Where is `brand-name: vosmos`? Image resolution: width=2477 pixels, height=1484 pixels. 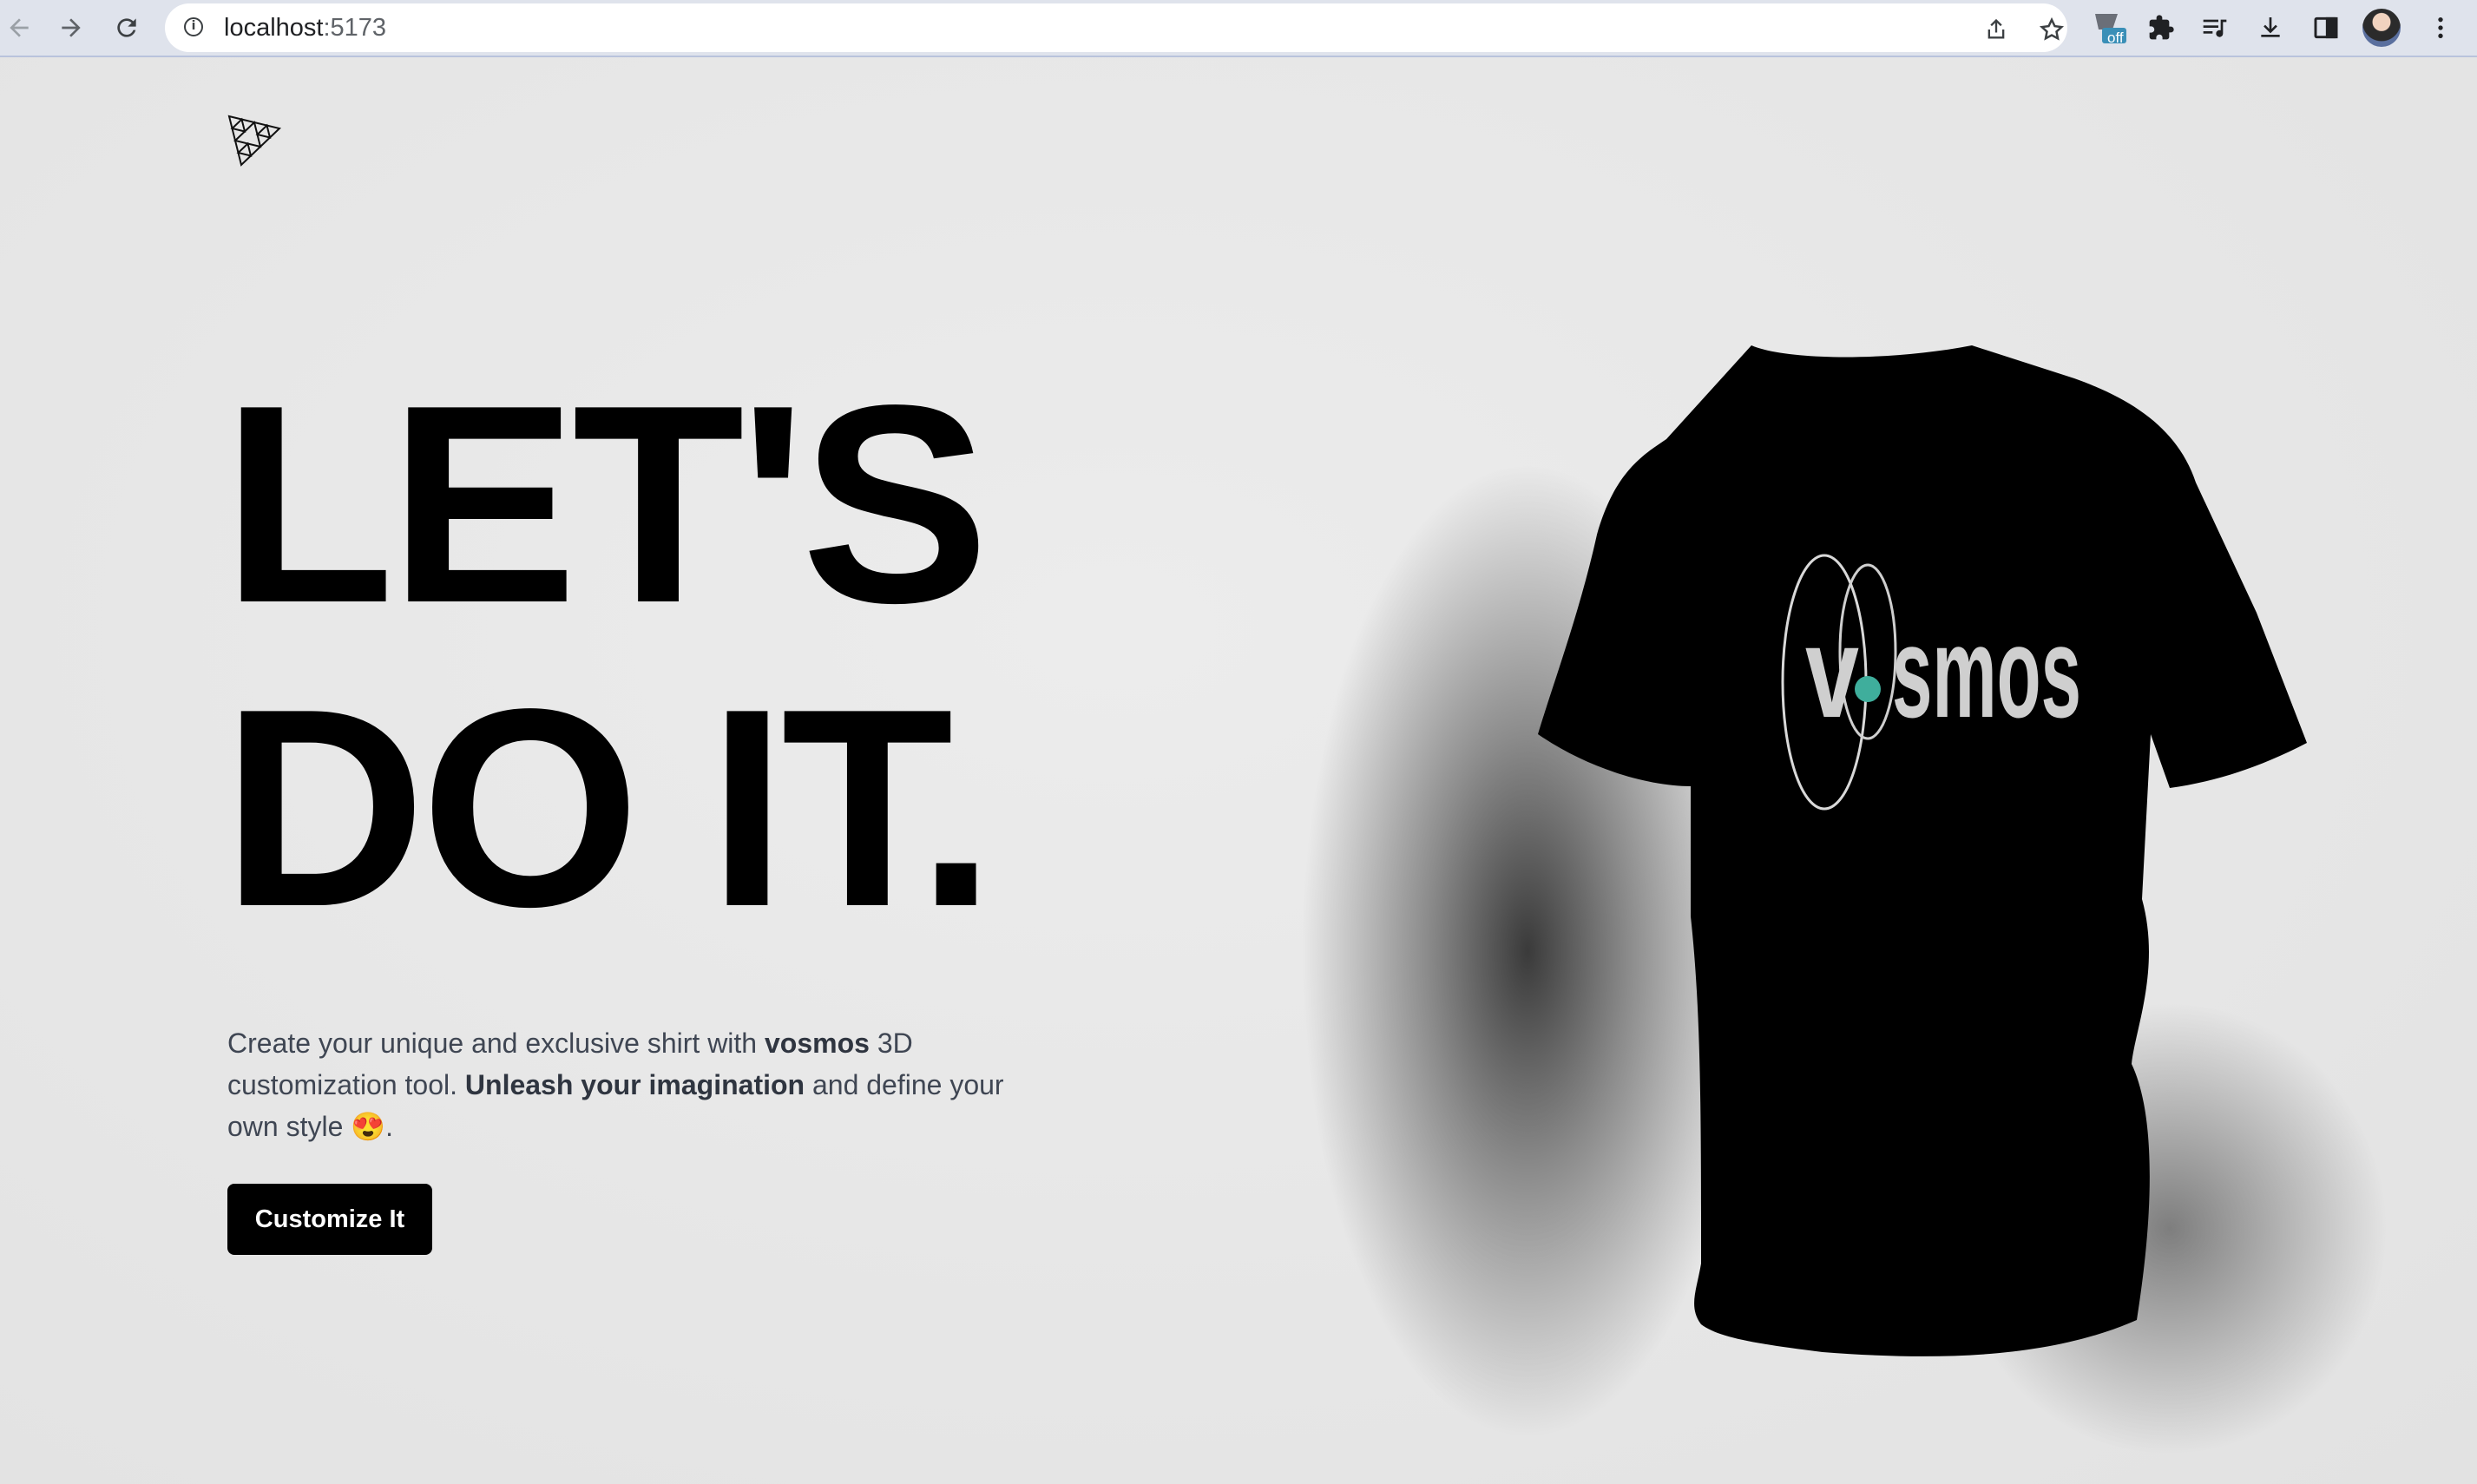
brand-name: vosmos is located at coordinates (817, 1043).